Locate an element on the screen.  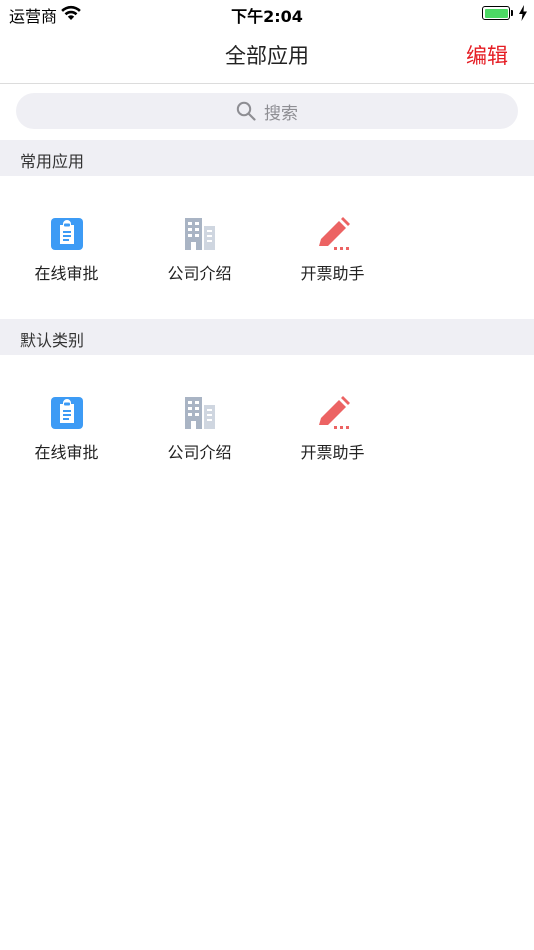
search-placeholder: 搜索 is located at coordinates (281, 113).